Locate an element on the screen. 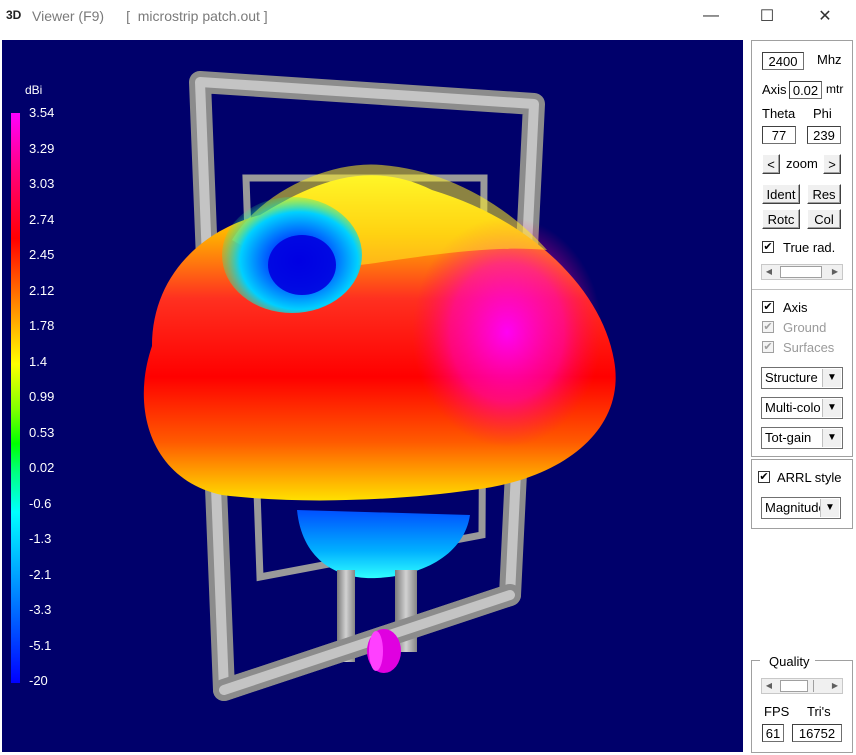 Image resolution: width=856 pixels, height=755 pixels. colorbar-tick-label: 0.02 is located at coordinates (42, 467).